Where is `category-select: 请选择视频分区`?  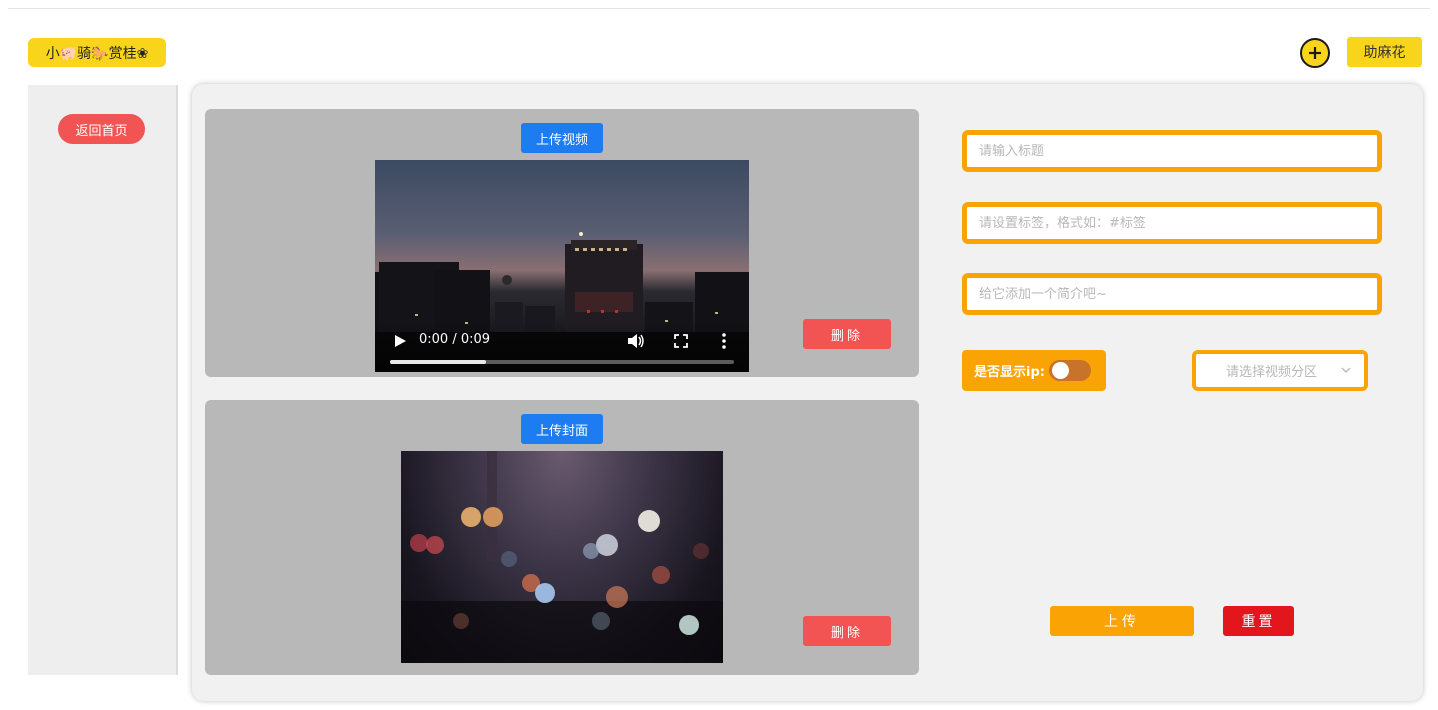
category-select: 请选择视频分区 is located at coordinates (1280, 370).